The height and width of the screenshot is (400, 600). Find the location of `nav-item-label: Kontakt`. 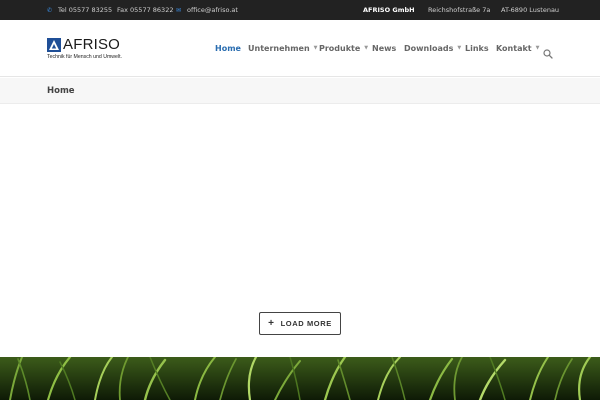

nav-item-label: Kontakt is located at coordinates (514, 48).